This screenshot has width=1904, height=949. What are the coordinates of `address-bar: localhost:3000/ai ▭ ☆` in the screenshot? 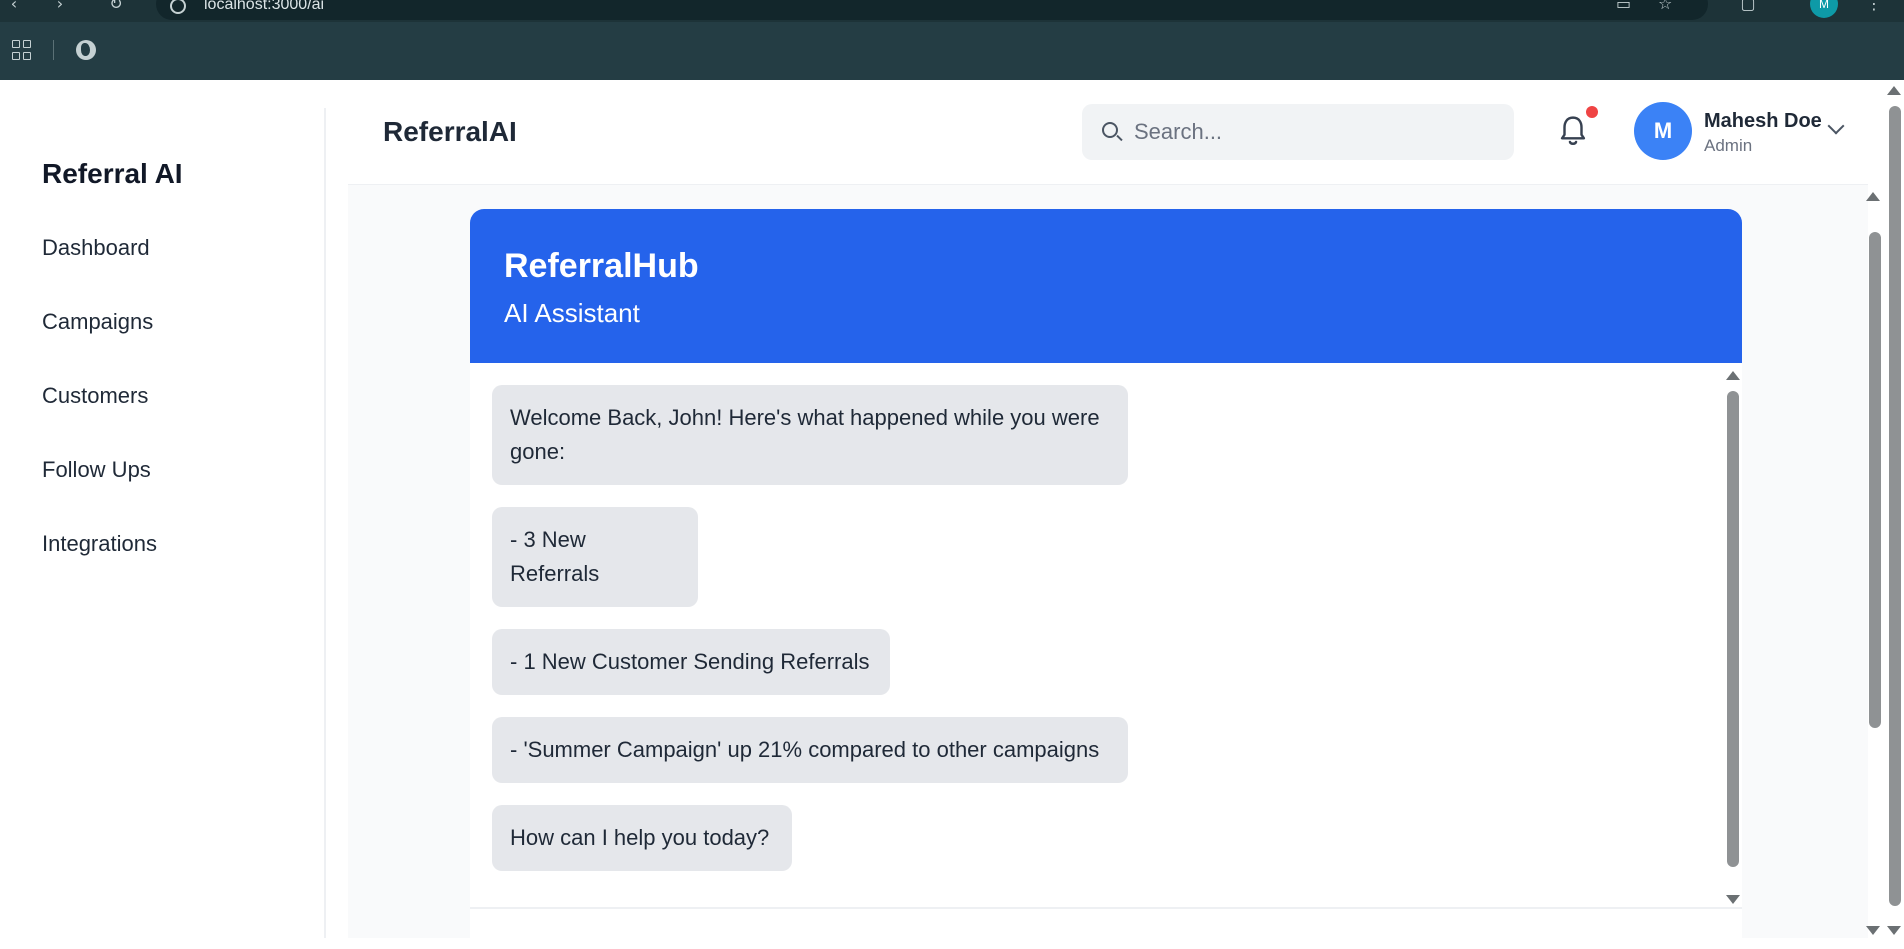 It's located at (932, 10).